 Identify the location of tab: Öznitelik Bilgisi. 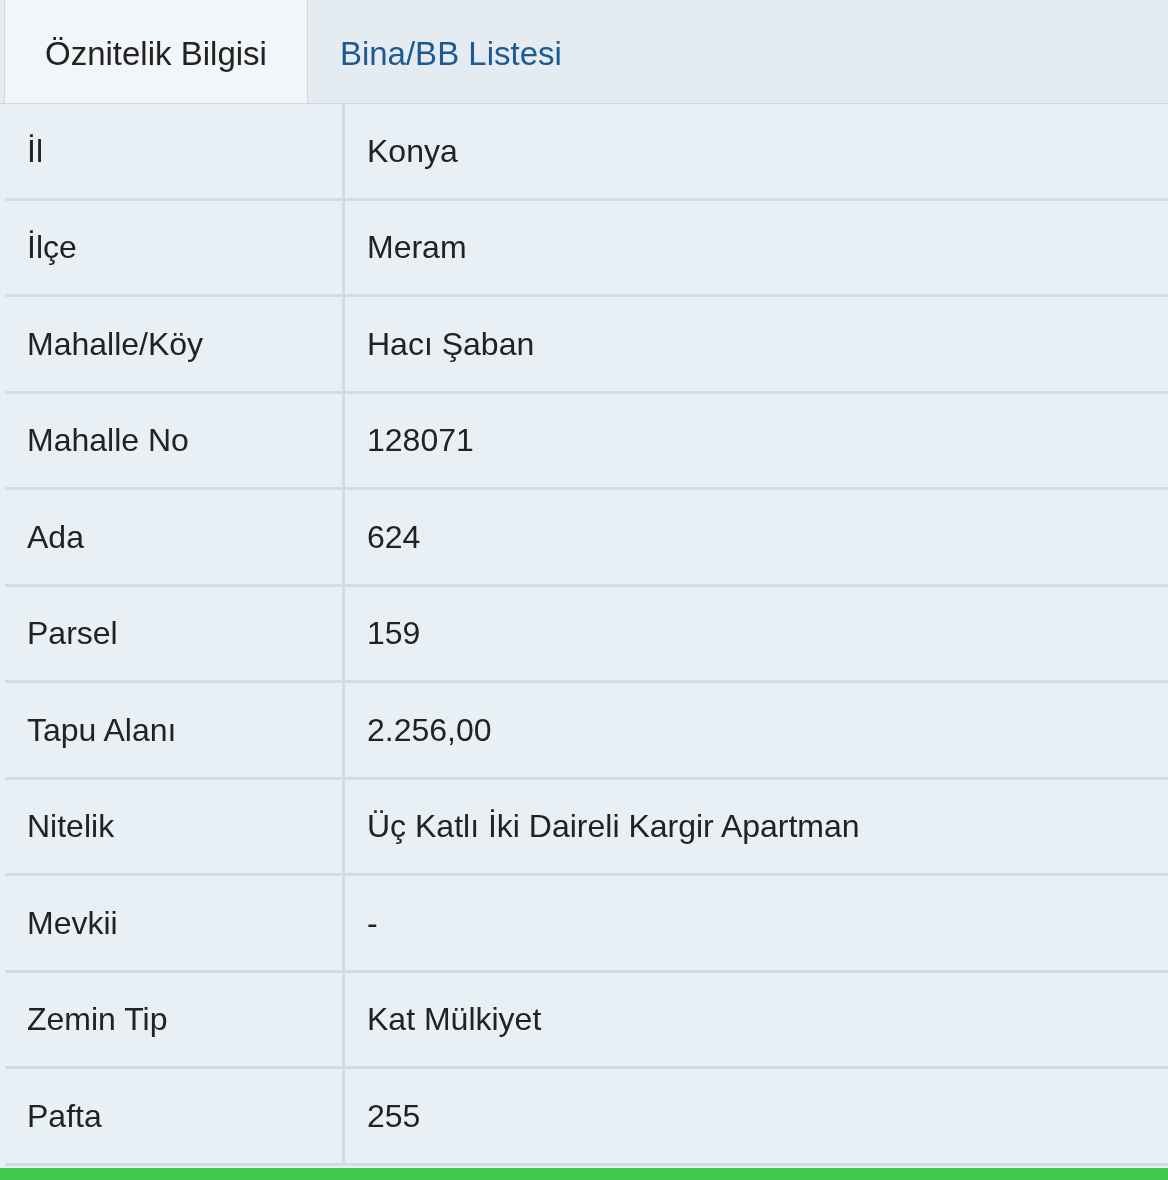
(156, 51).